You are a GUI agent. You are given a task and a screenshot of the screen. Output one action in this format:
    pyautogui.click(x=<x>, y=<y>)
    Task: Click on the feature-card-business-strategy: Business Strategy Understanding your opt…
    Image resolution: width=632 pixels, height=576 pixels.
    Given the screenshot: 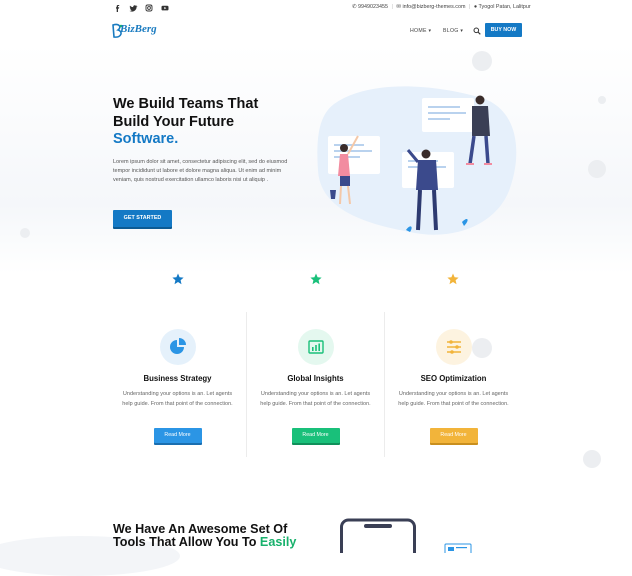 What is the action you would take?
    pyautogui.click(x=177, y=384)
    